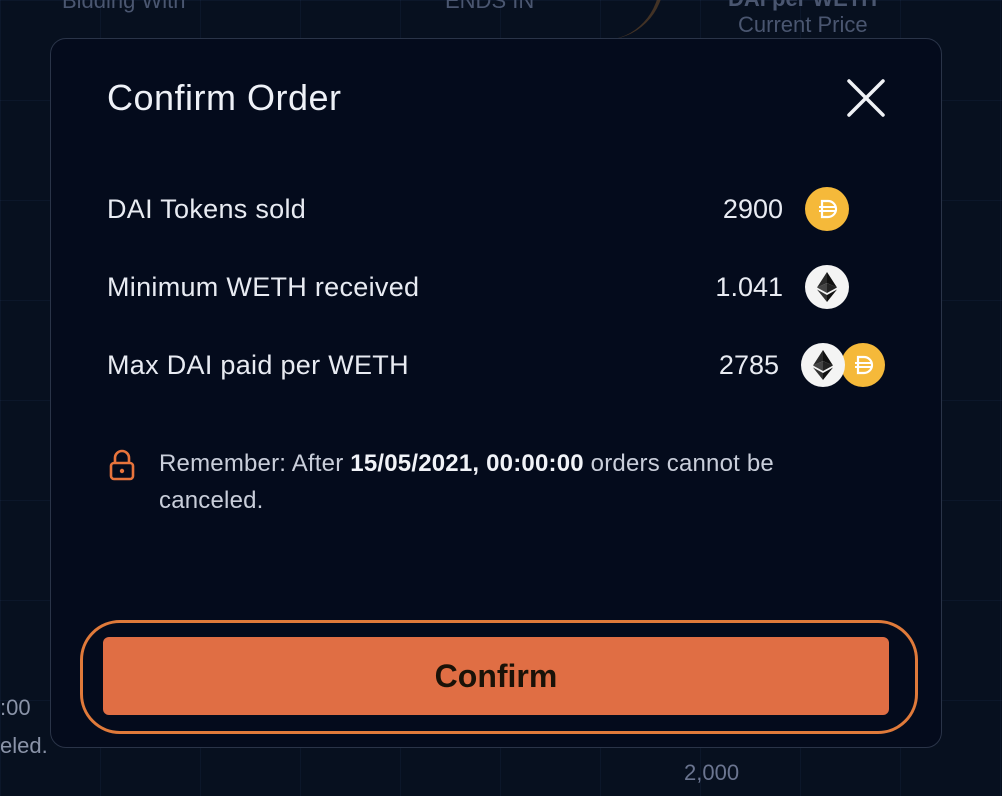  What do you see at coordinates (752, 208) in the screenshot?
I see `row-value: 2900` at bounding box center [752, 208].